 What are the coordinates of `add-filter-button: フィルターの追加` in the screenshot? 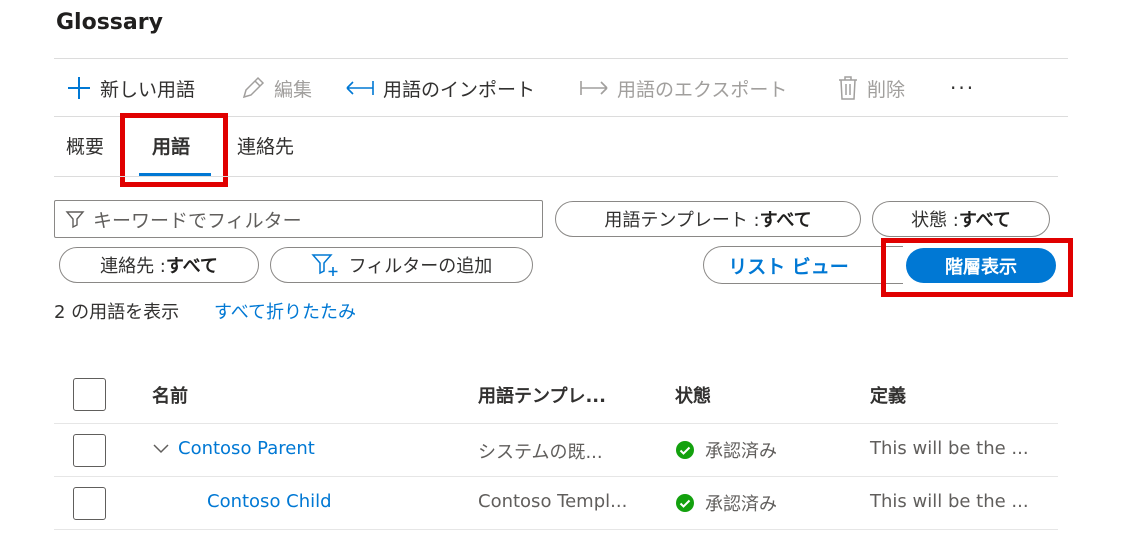 It's located at (401, 265).